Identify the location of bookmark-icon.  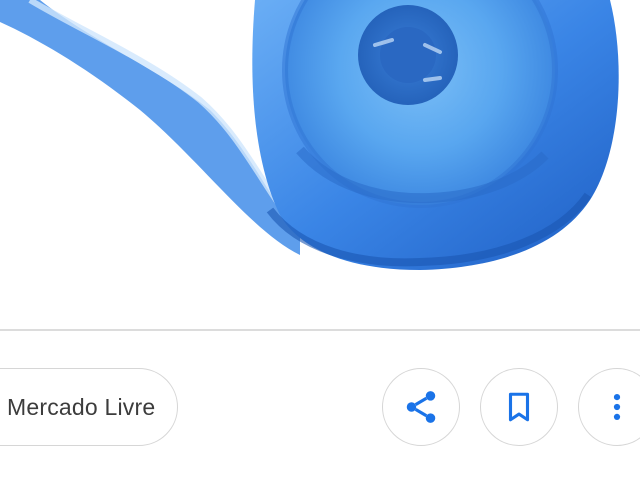
(519, 407).